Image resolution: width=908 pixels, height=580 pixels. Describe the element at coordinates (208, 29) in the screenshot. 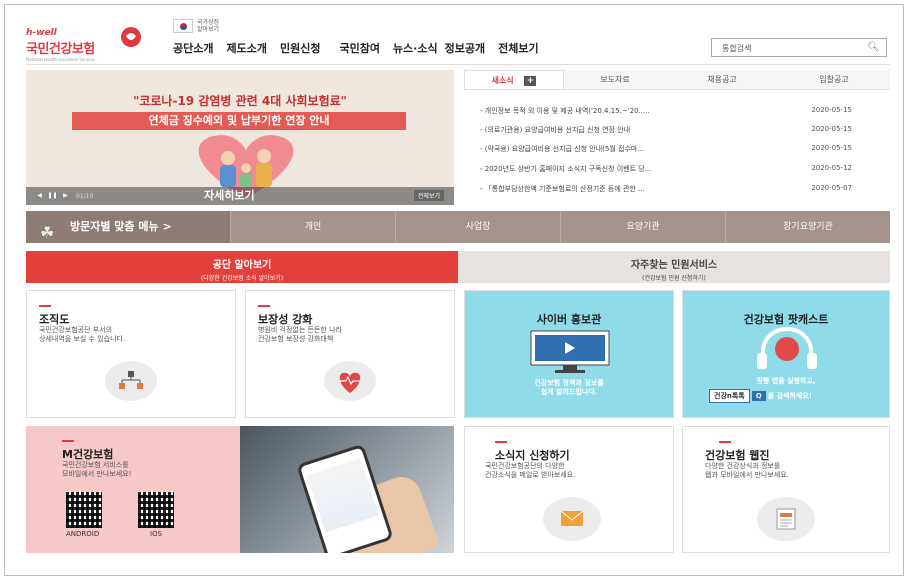

I see `gov-text-line2: 알아보기` at that location.